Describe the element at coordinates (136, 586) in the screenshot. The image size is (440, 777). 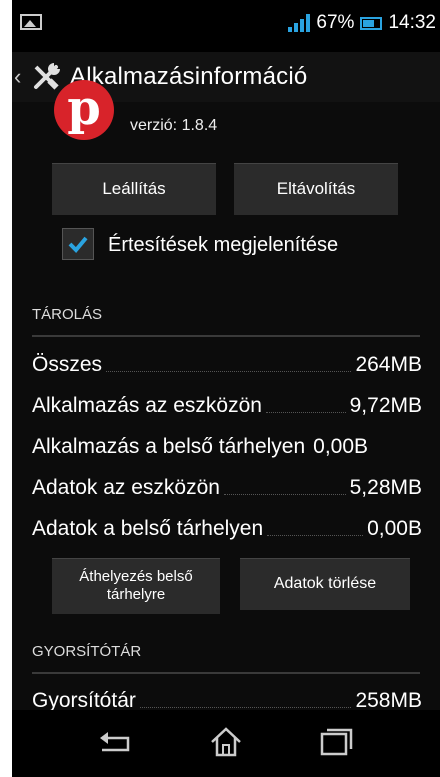
I see `move-to-internal-button: Áthelyezés belső tárhelyre` at that location.